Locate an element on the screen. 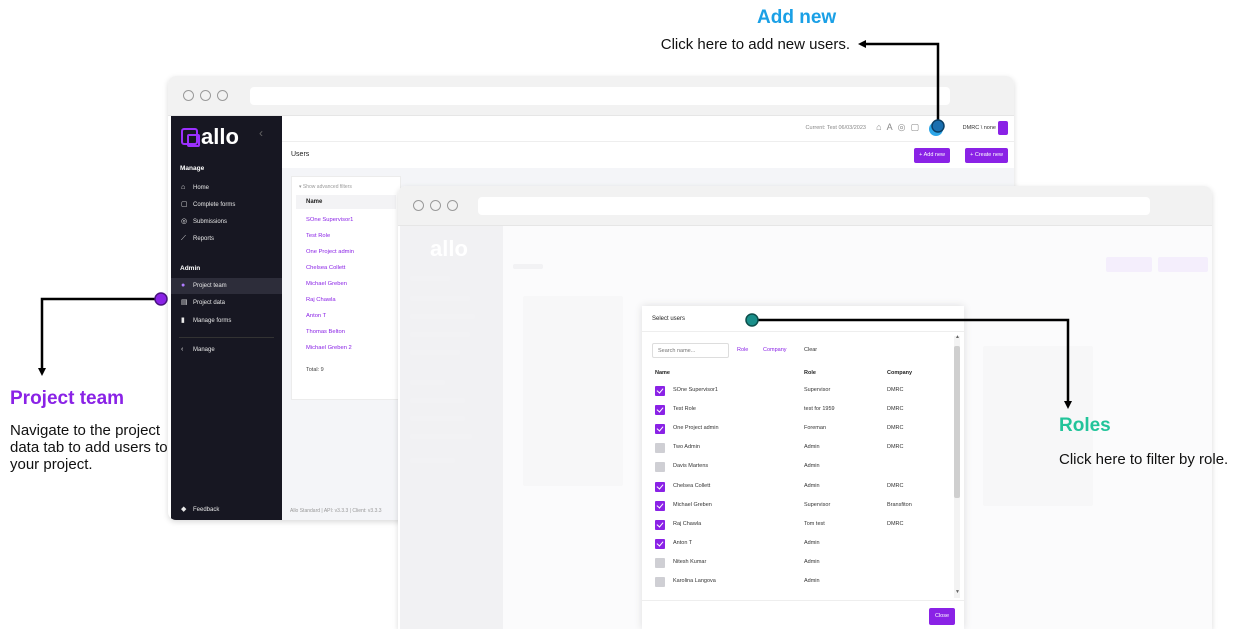 This screenshot has width=1233, height=629. add-new-annotation-title: Add new is located at coordinates (797, 17).